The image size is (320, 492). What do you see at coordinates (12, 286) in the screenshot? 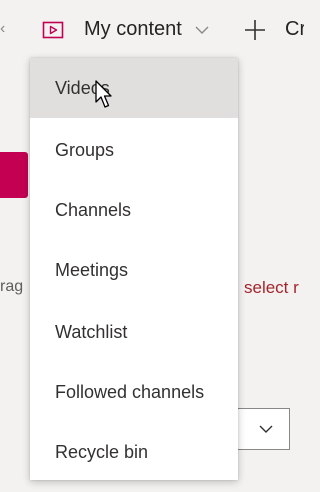
I see `partial-text: rag` at bounding box center [12, 286].